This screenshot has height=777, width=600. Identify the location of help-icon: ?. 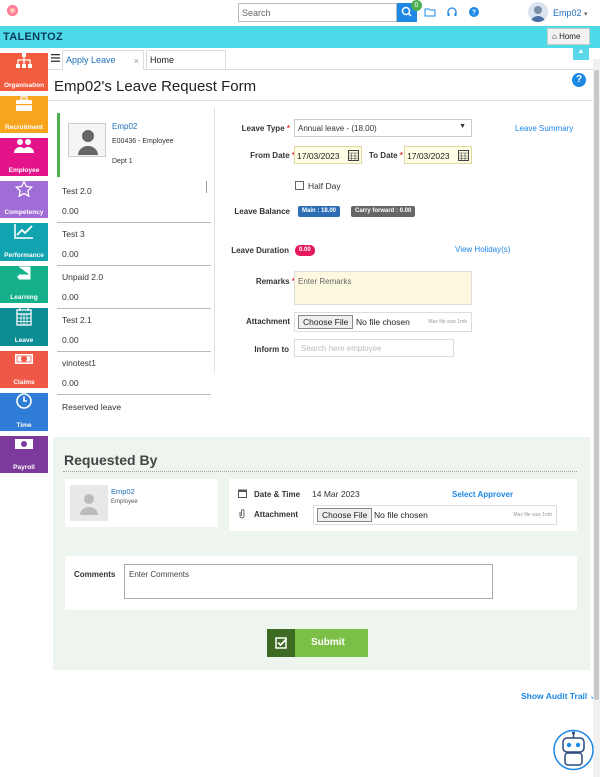
(579, 80).